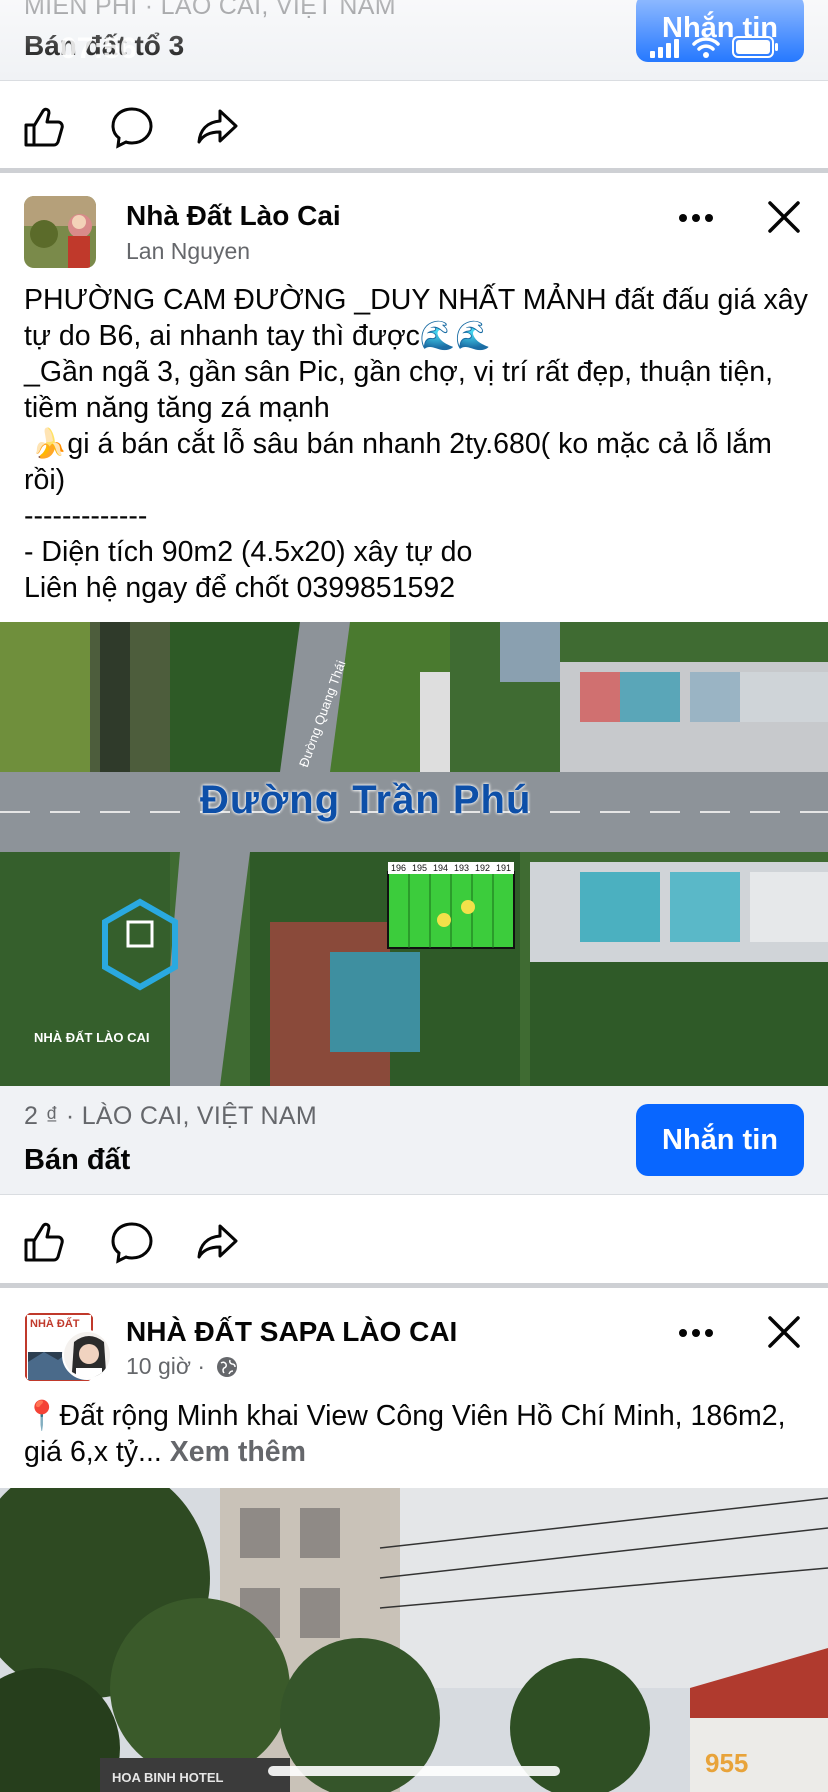 The width and height of the screenshot is (828, 1792). Describe the element at coordinates (461, 868) in the screenshot. I see `lot-number: 193` at that location.